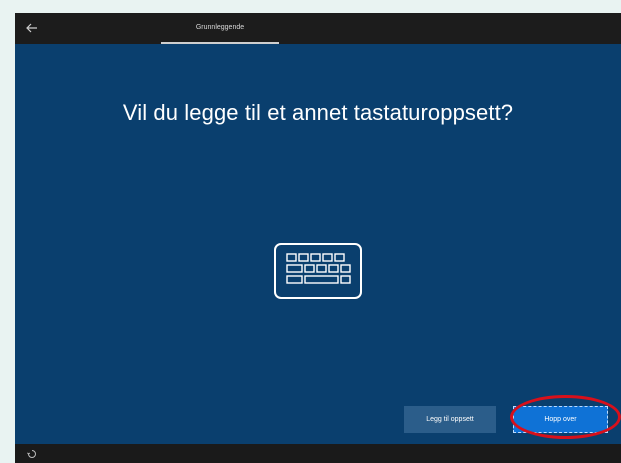  What do you see at coordinates (450, 419) in the screenshot?
I see `add-layout-button: Legg til oppsett` at bounding box center [450, 419].